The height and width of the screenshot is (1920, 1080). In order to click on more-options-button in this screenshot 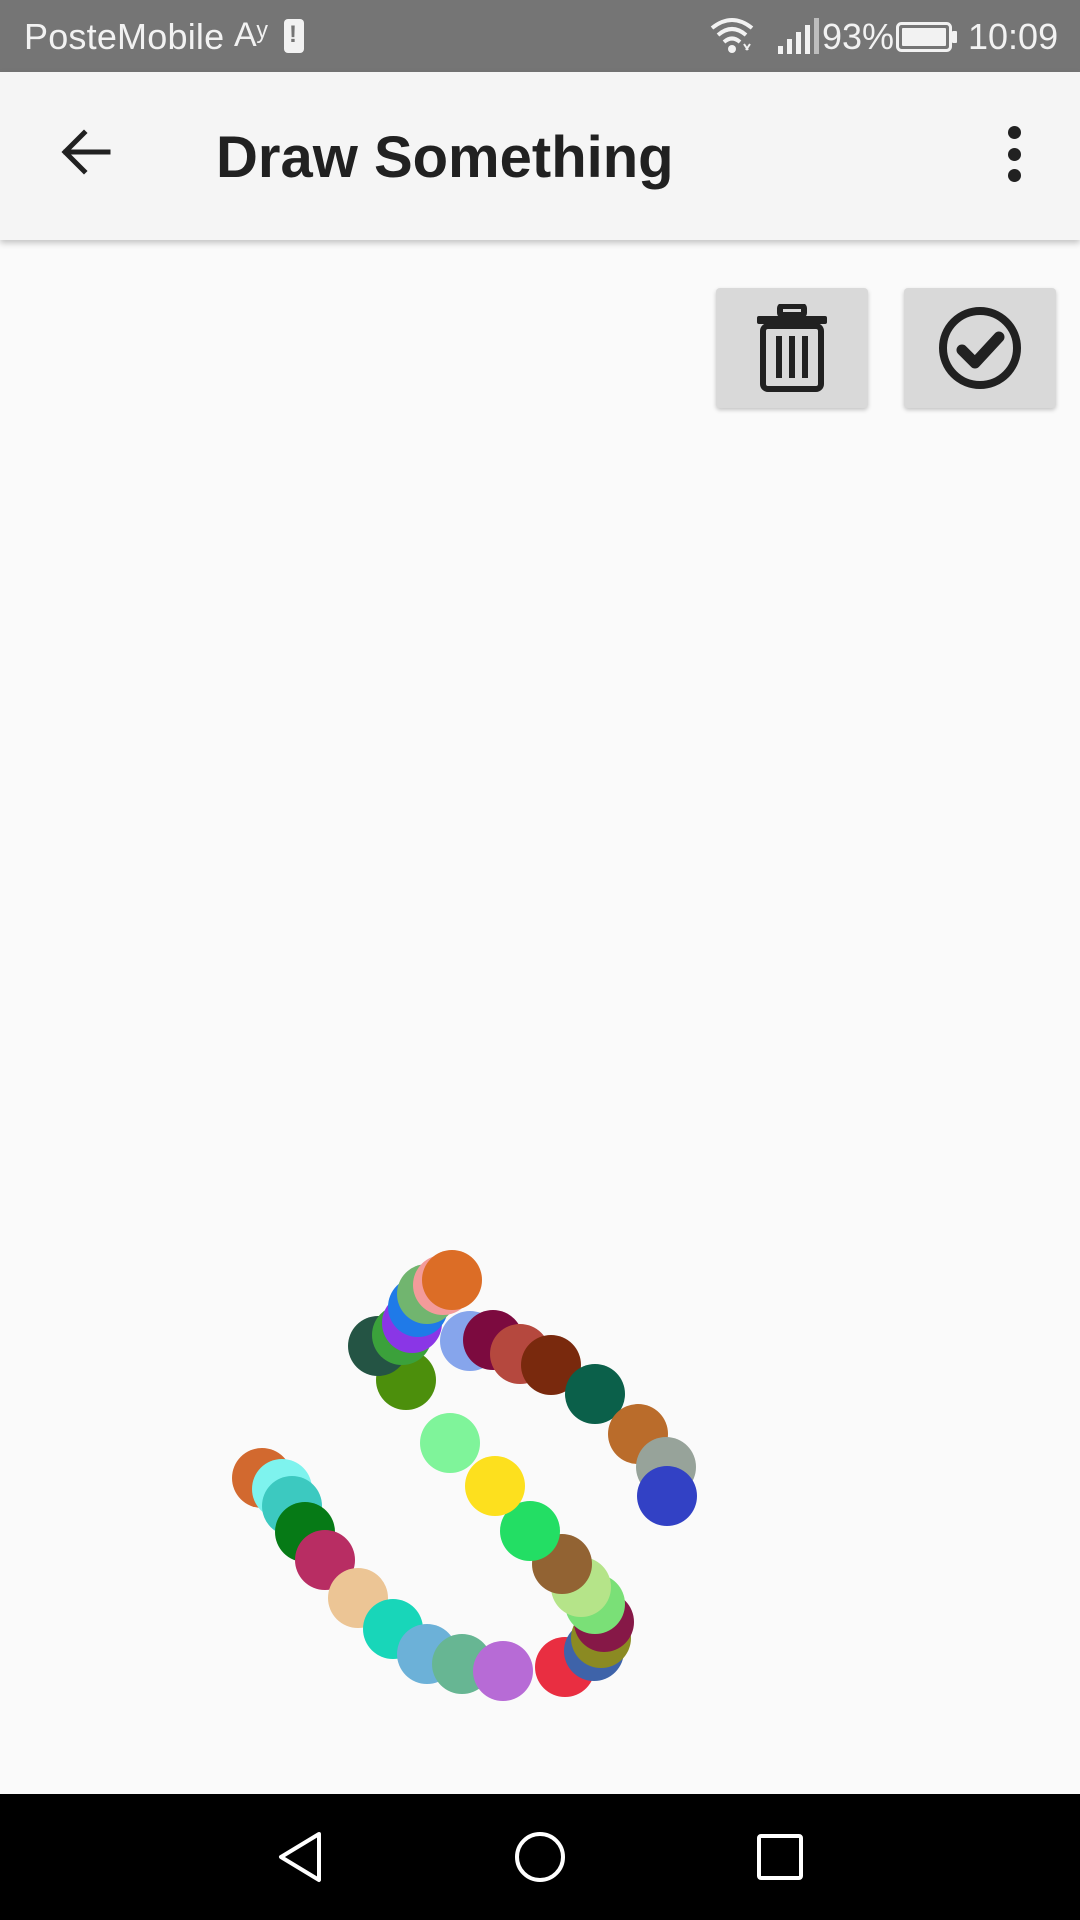, I will do `click(1014, 154)`.